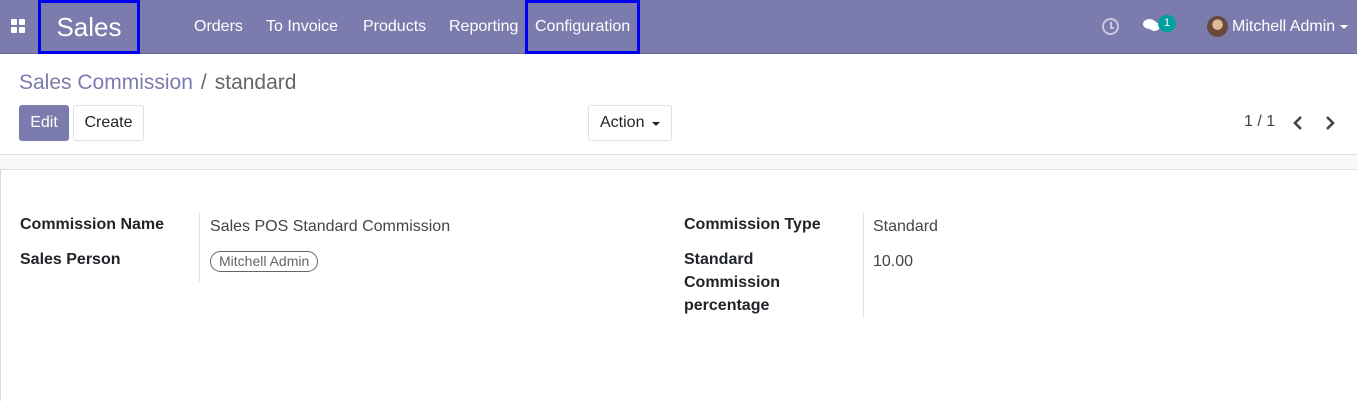 Image resolution: width=1357 pixels, height=401 pixels. Describe the element at coordinates (106, 82) in the screenshot. I see `breadcrumb-parent: Sales Commission` at that location.